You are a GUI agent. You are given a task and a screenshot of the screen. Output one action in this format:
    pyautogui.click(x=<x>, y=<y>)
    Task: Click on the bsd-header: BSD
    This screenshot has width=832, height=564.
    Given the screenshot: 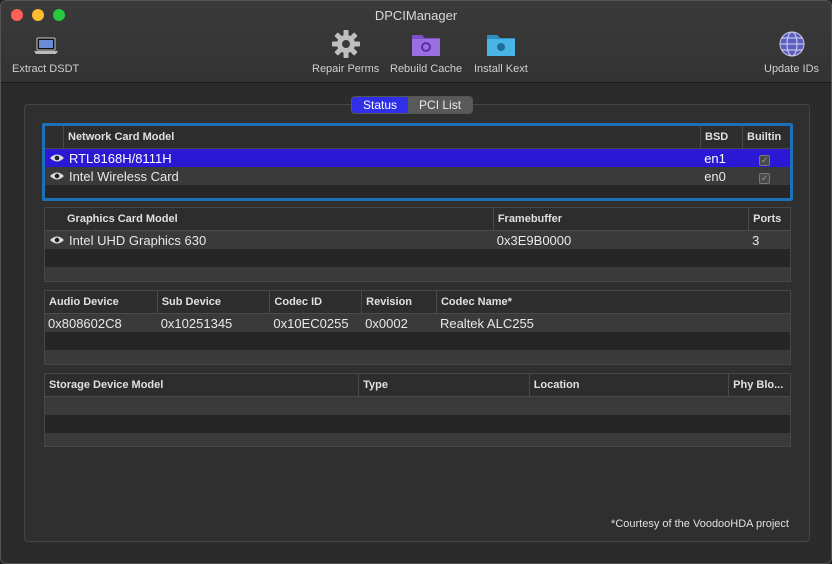 What is the action you would take?
    pyautogui.click(x=722, y=137)
    